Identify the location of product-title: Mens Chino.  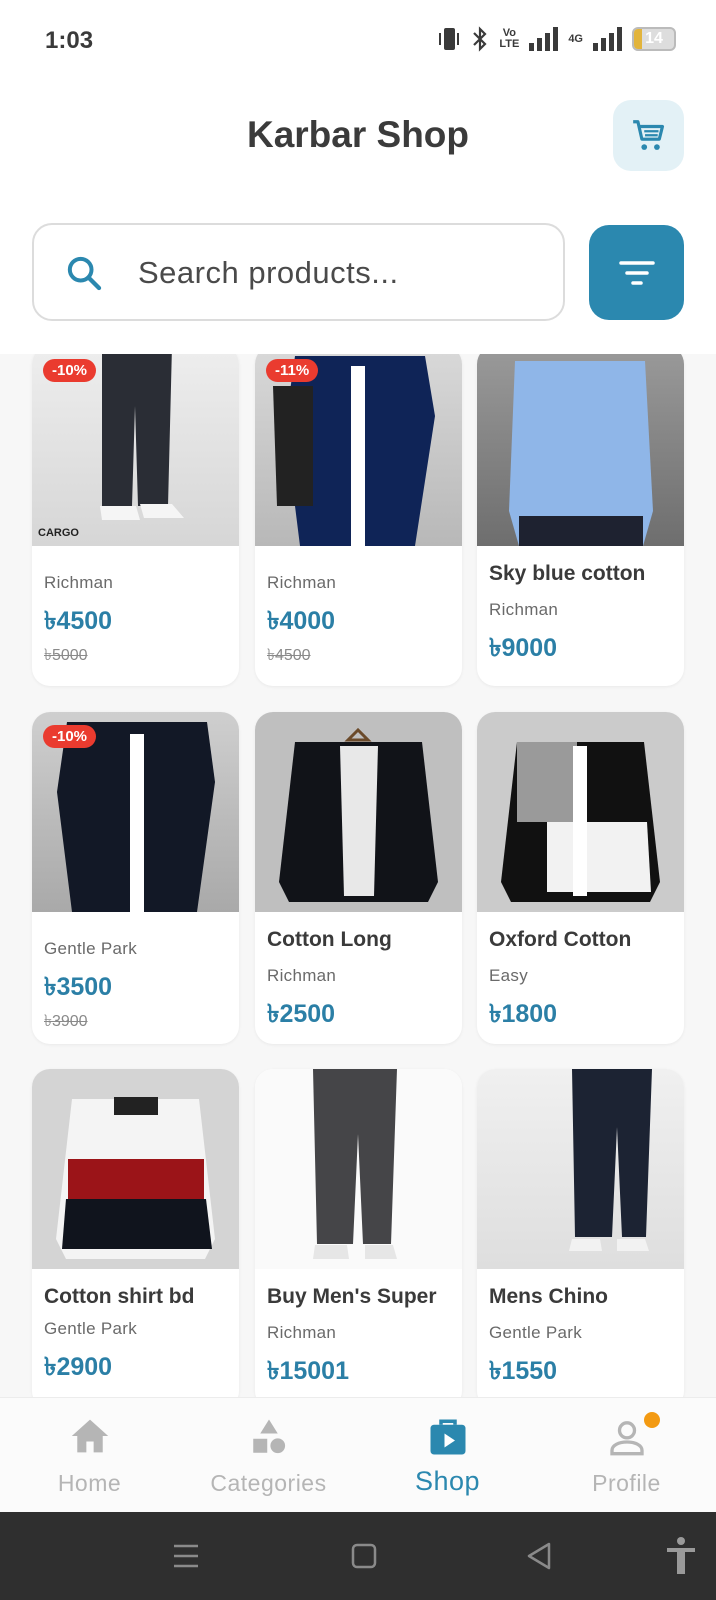
(548, 1296).